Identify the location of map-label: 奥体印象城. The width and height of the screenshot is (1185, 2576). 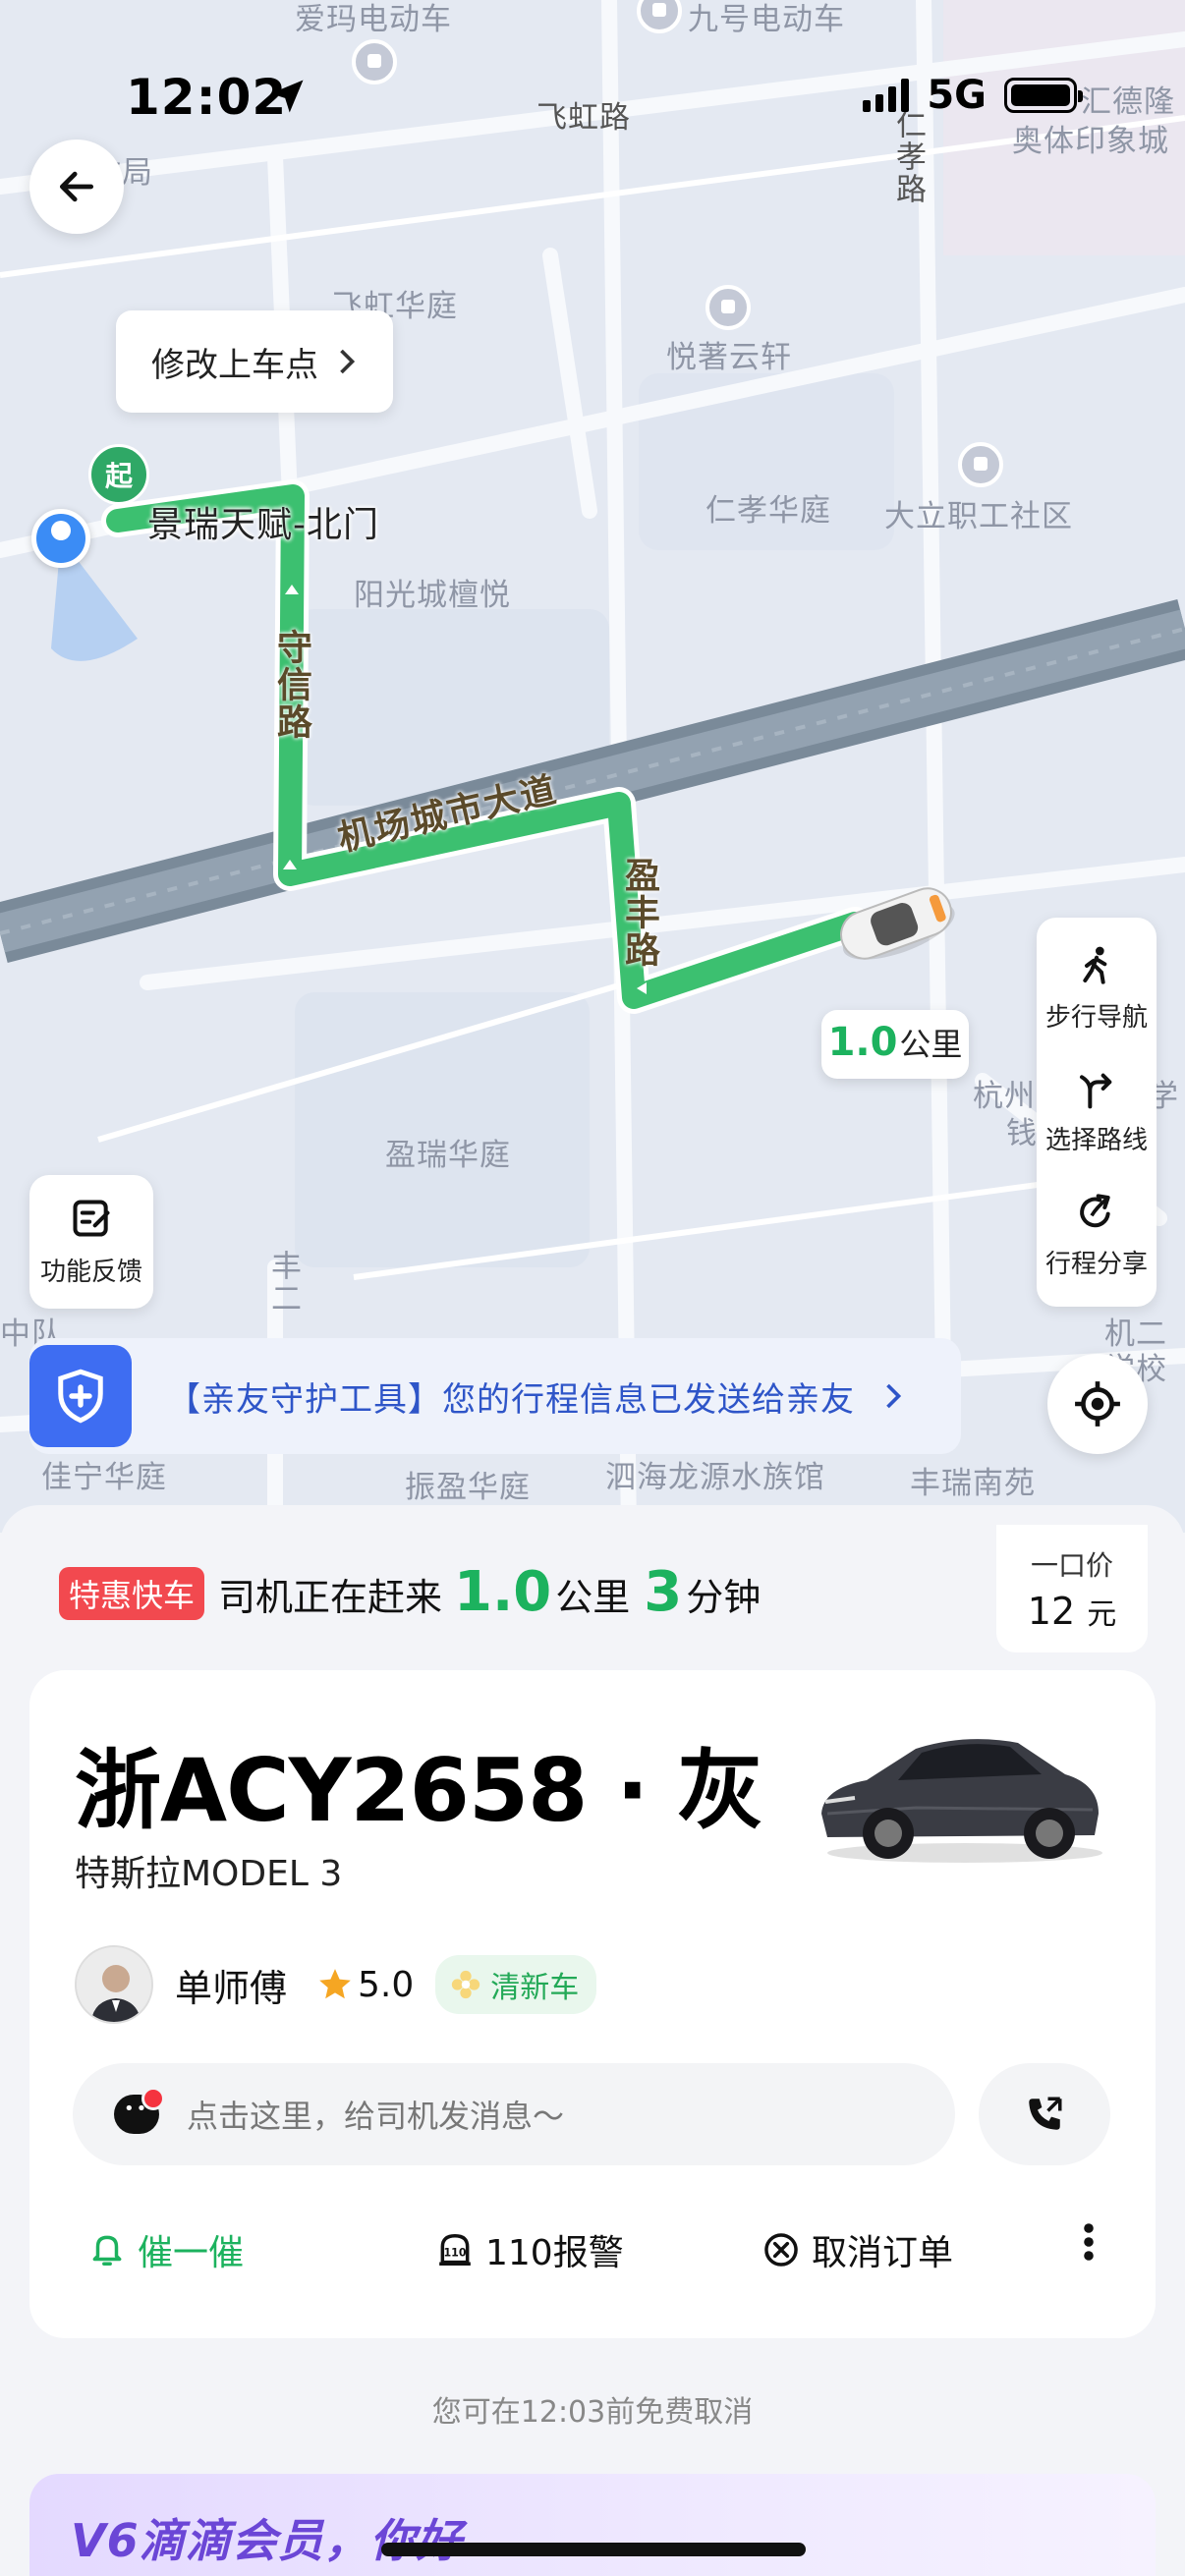
(1091, 141).